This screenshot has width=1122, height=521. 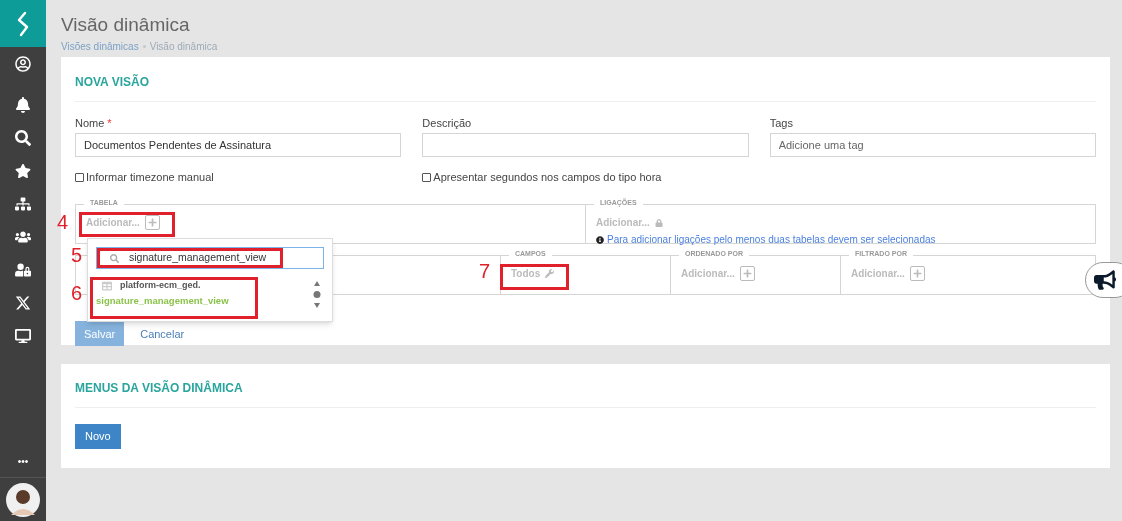 What do you see at coordinates (932, 144) in the screenshot?
I see `text-field: Adicione uma tag` at bounding box center [932, 144].